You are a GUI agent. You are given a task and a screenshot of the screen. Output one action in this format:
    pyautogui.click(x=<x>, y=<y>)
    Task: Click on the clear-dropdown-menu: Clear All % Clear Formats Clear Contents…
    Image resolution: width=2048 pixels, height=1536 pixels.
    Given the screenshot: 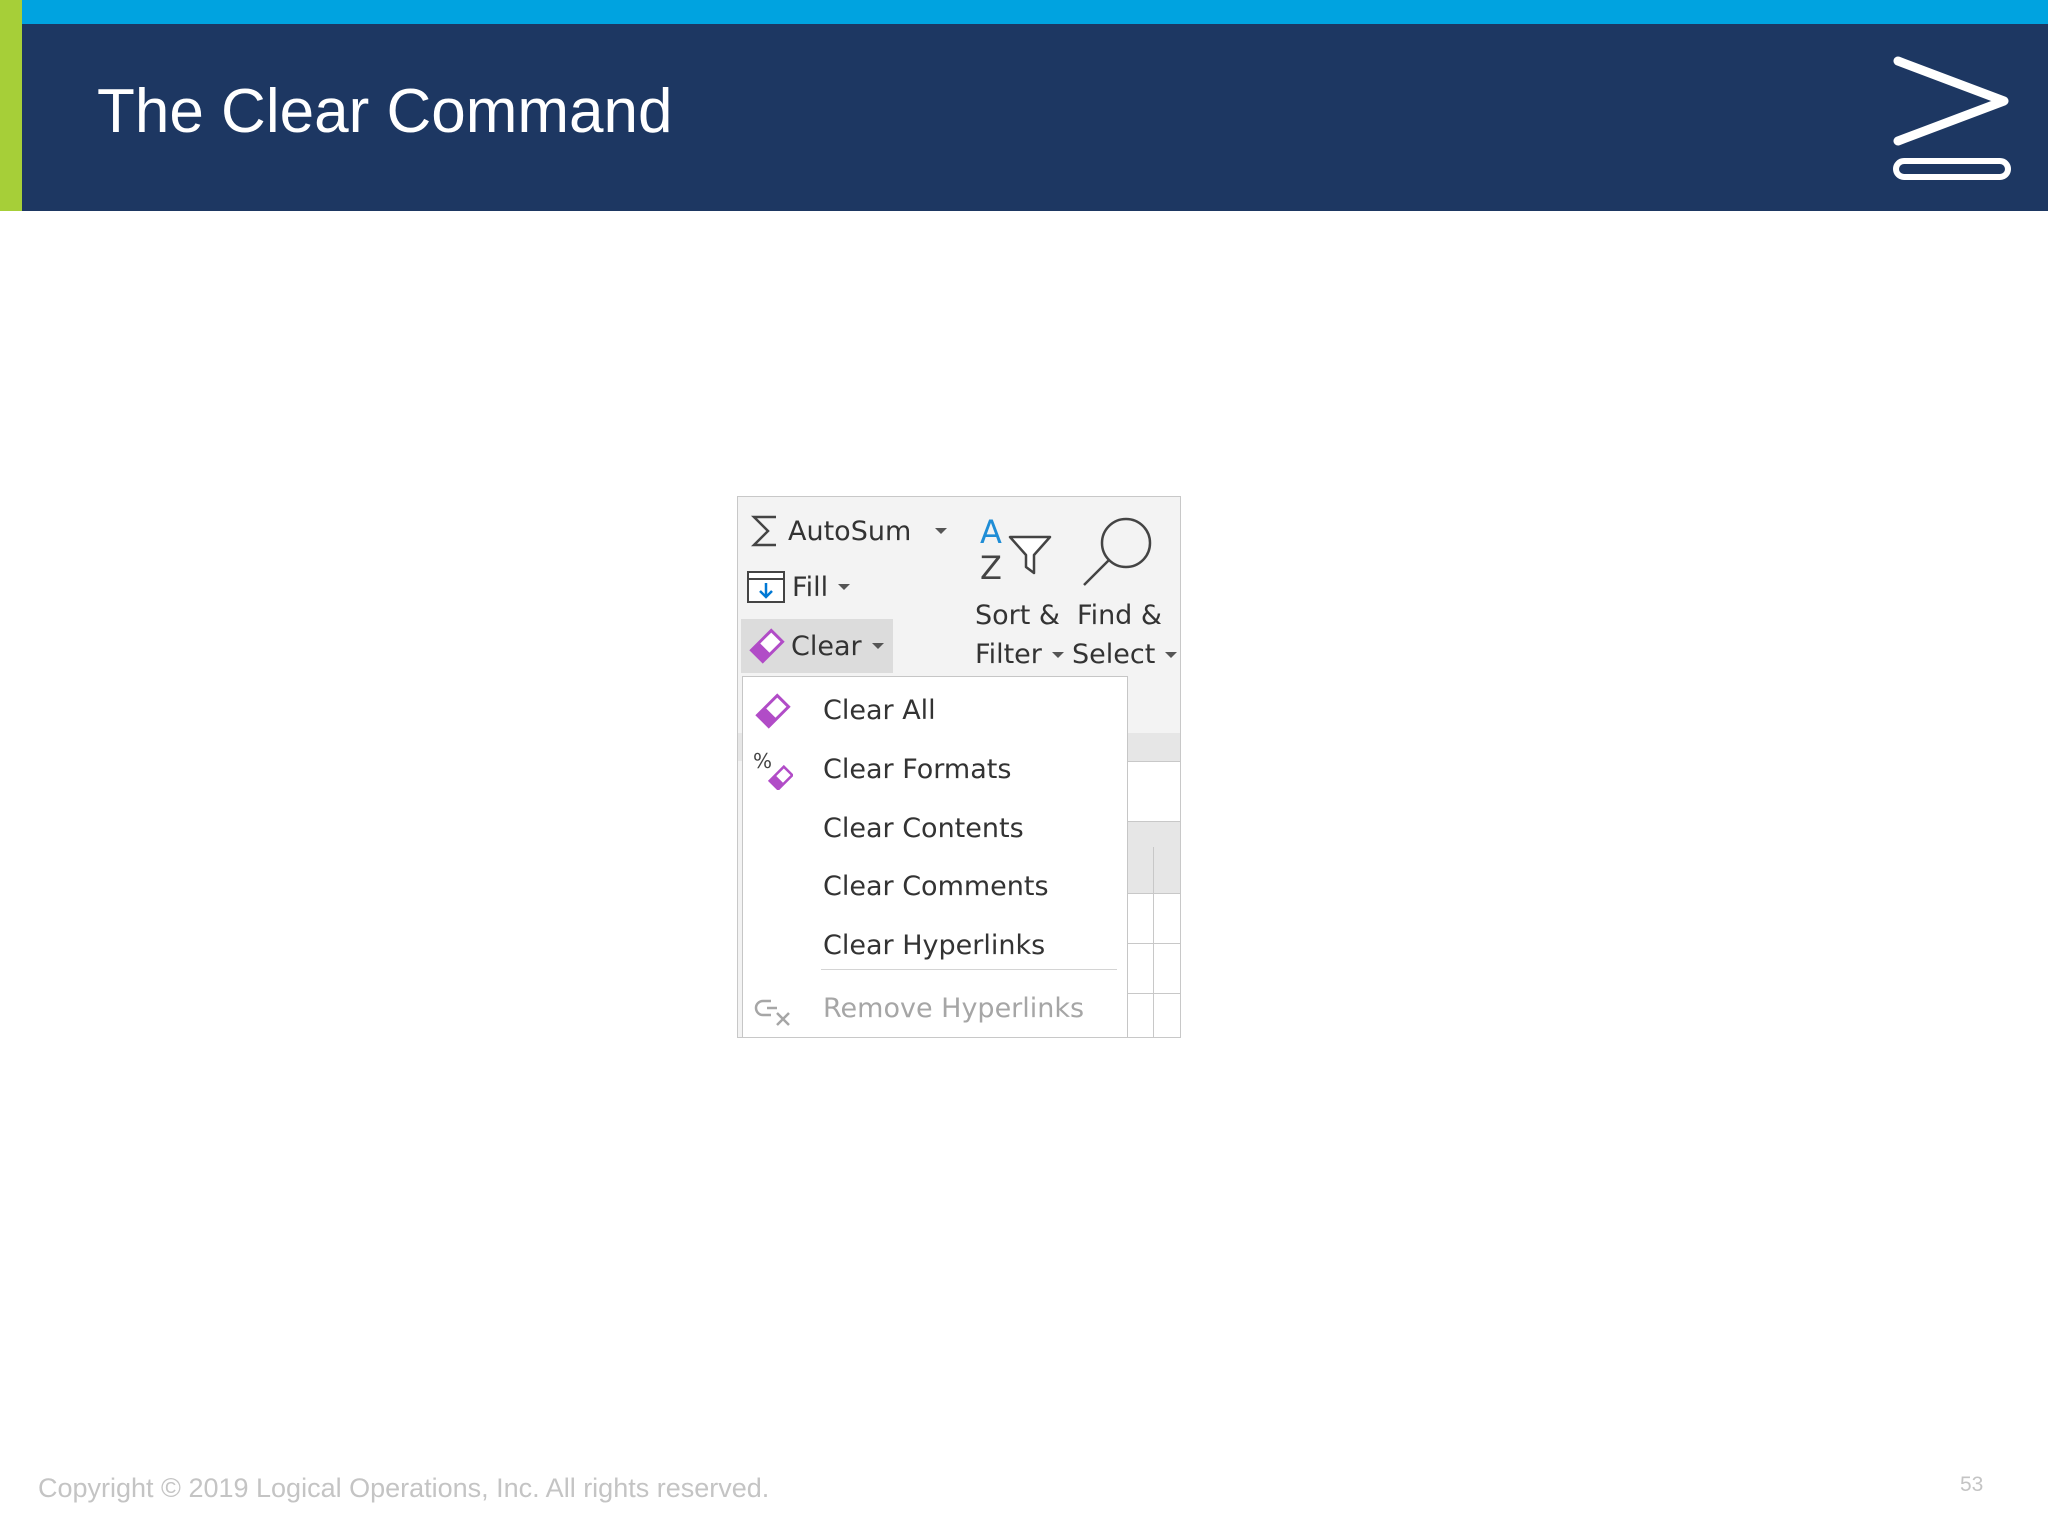 What is the action you would take?
    pyautogui.click(x=935, y=856)
    